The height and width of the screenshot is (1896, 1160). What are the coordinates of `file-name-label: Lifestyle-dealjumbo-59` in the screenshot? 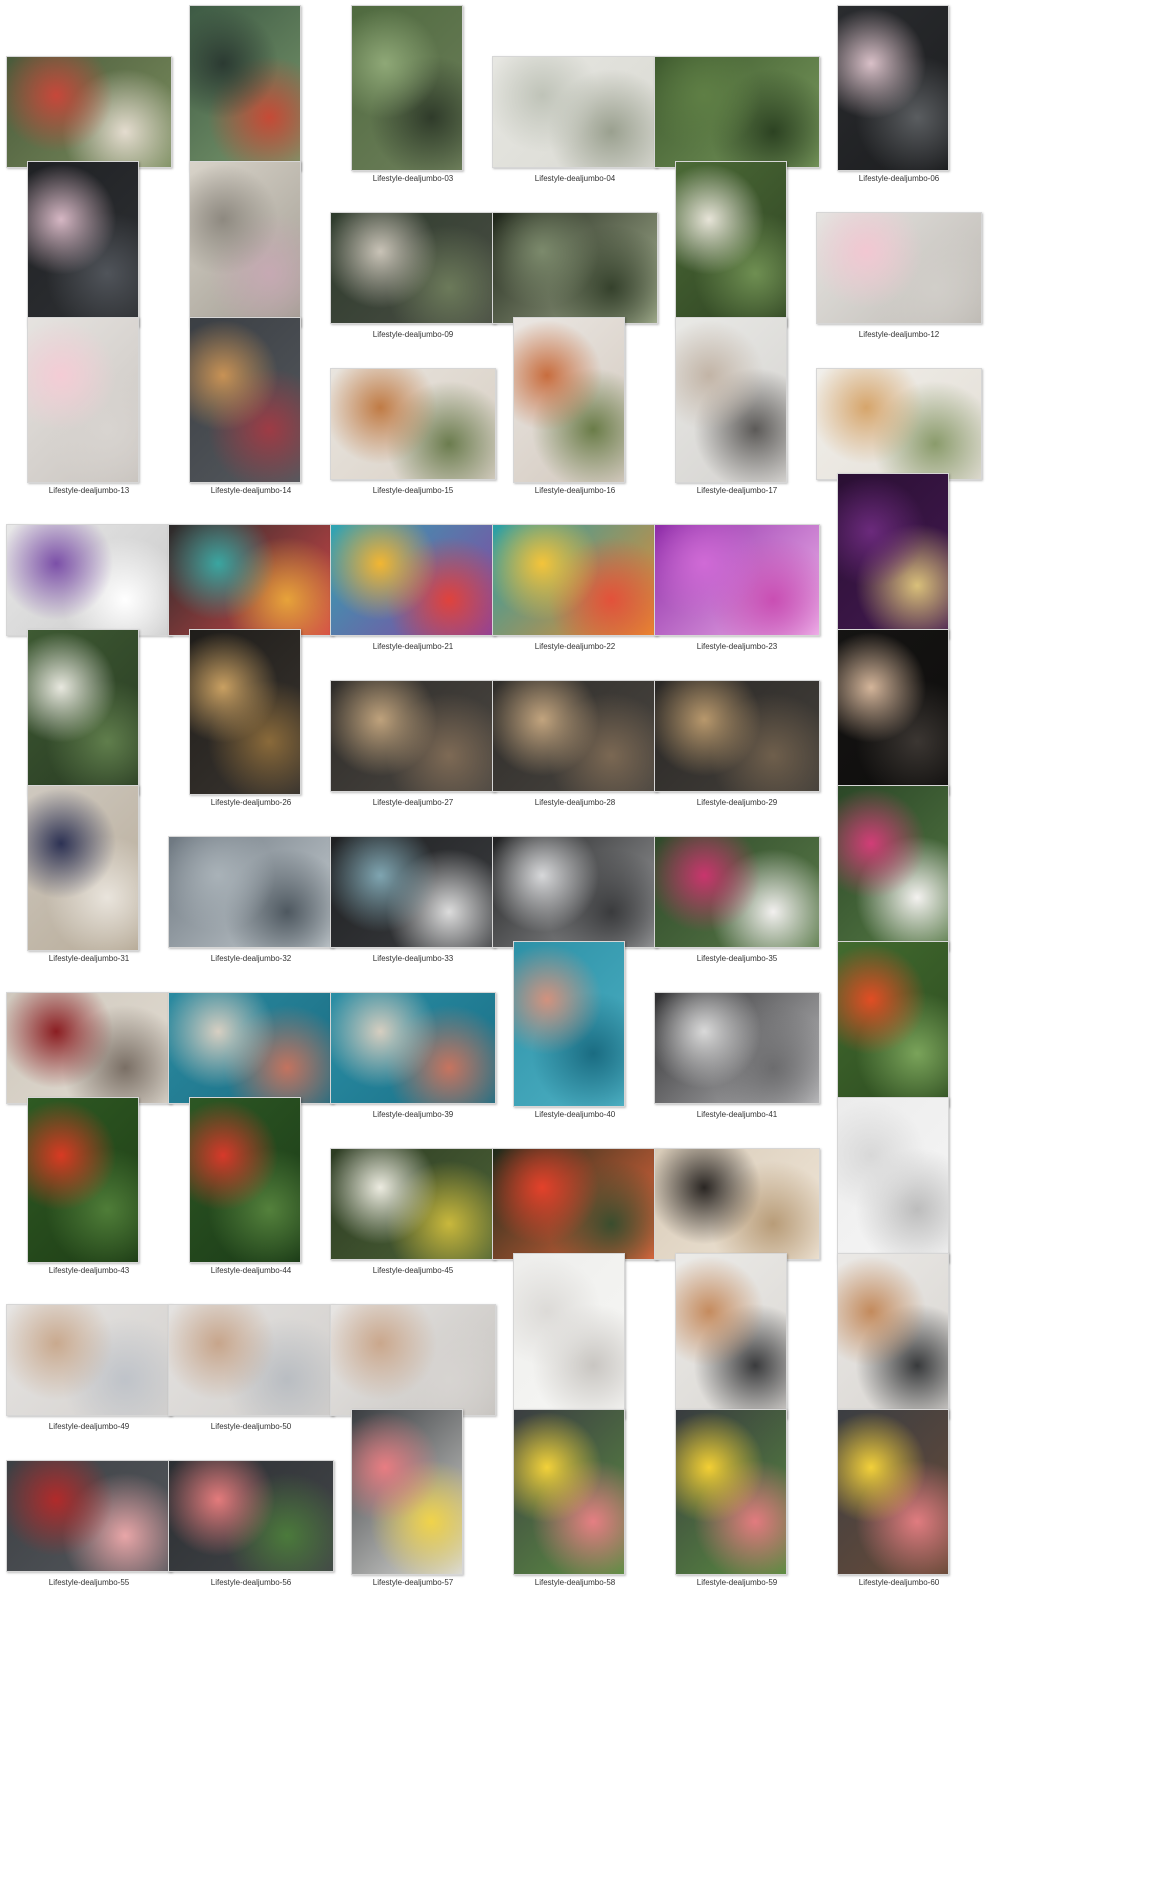 It's located at (737, 1582).